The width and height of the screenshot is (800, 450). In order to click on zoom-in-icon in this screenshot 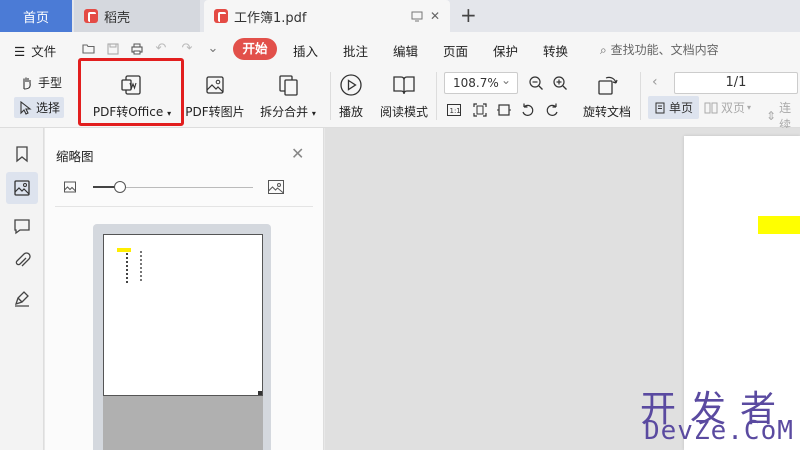, I will do `click(560, 83)`.